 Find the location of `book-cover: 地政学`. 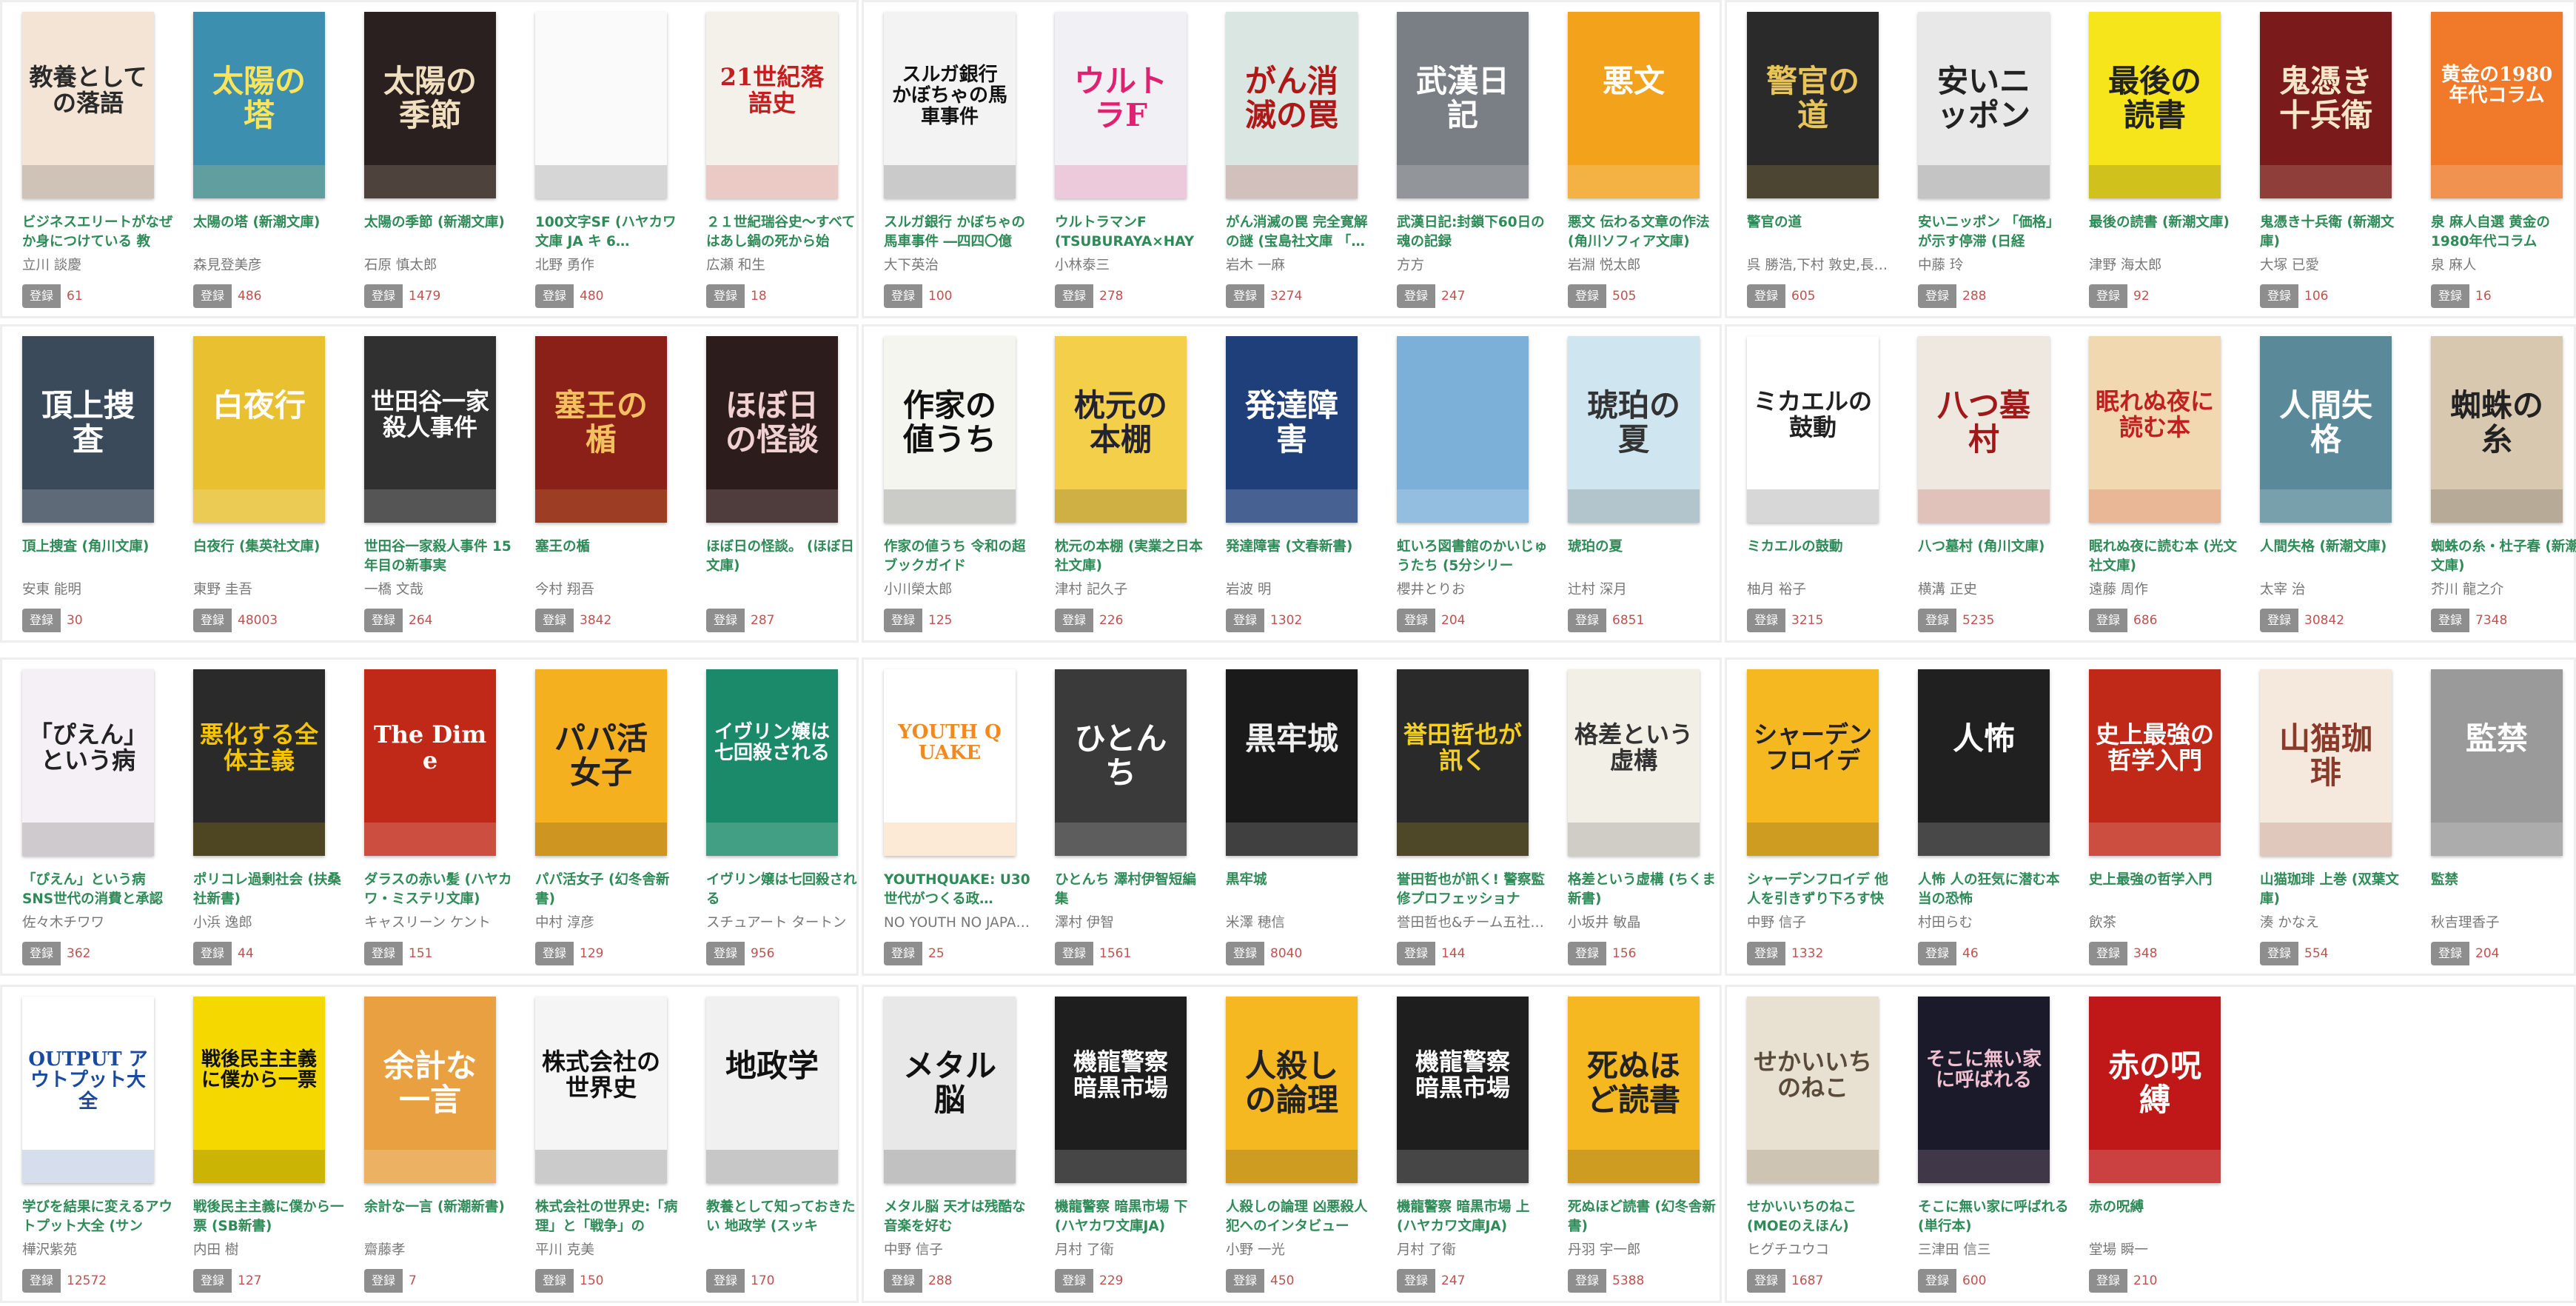

book-cover: 地政学 is located at coordinates (772, 1090).